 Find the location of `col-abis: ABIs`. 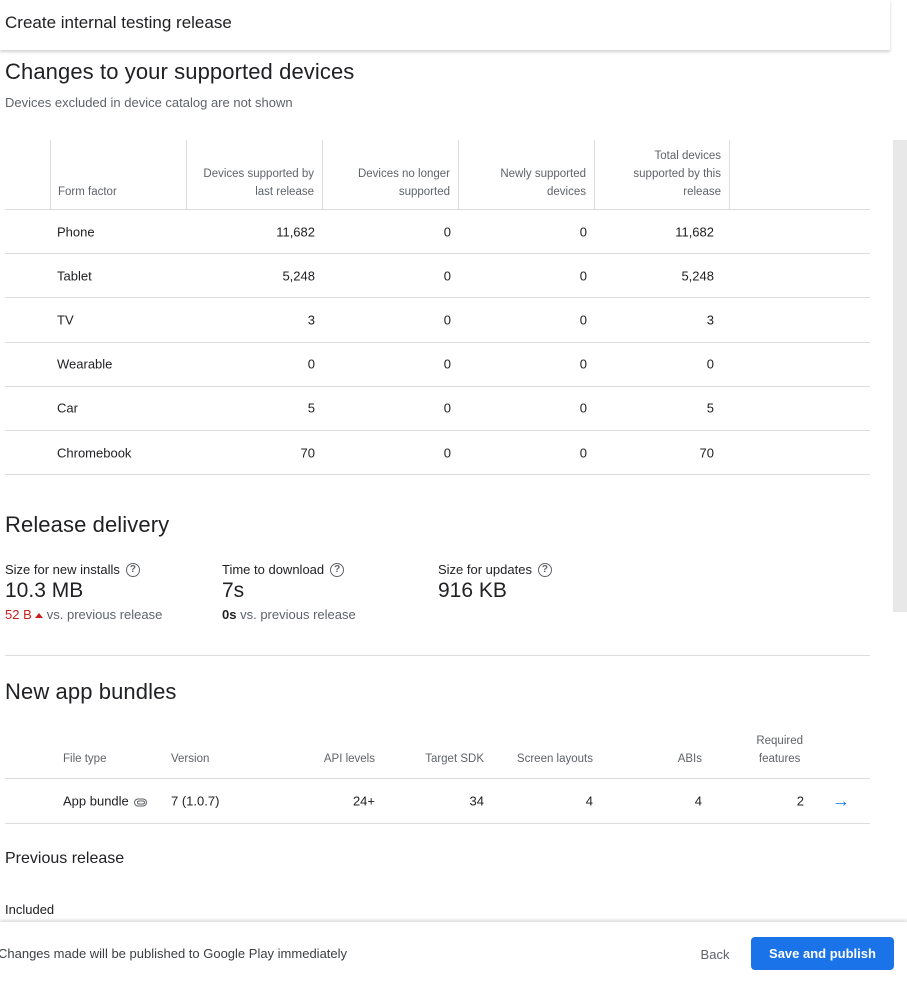

col-abis: ABIs is located at coordinates (689, 759).